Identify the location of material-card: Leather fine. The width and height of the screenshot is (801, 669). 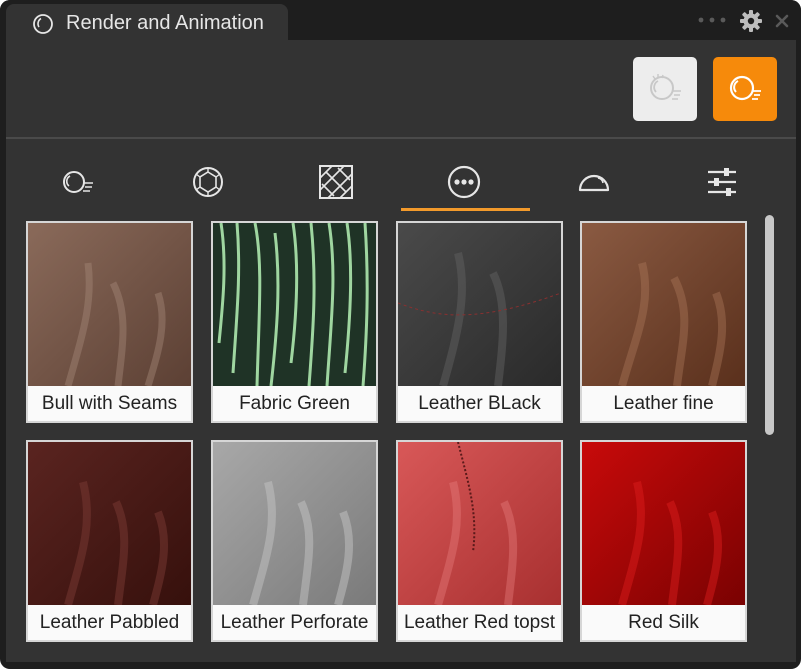
(663, 322).